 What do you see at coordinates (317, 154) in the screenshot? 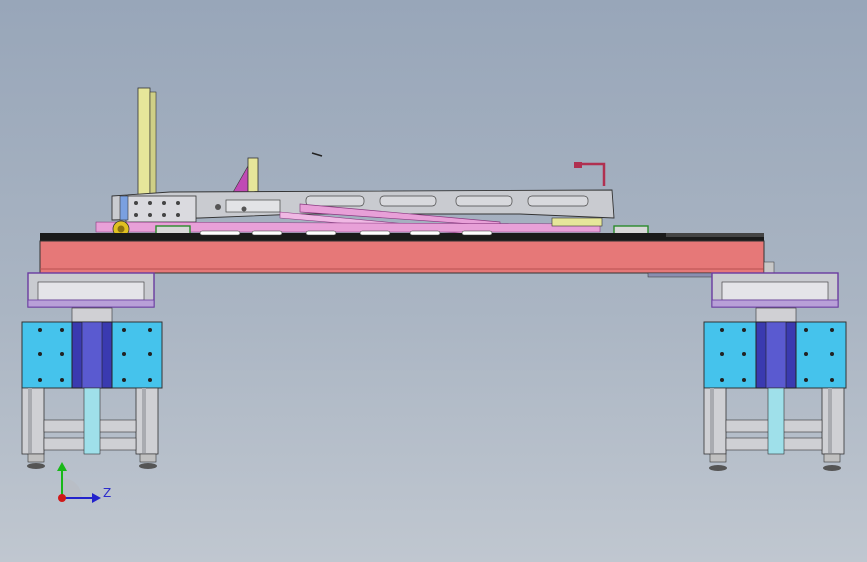
I see `small-pin` at bounding box center [317, 154].